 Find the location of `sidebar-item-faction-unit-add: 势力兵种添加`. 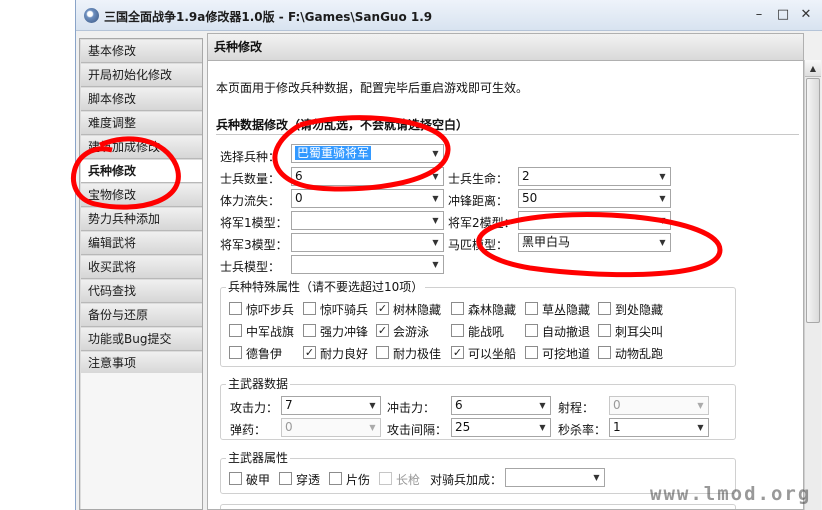

sidebar-item-faction-unit-add: 势力兵种添加 is located at coordinates (141, 219).